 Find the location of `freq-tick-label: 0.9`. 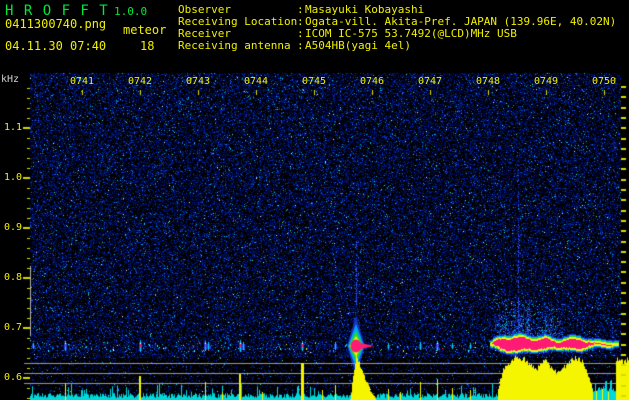

freq-tick-label: 0.9 is located at coordinates (12, 227).